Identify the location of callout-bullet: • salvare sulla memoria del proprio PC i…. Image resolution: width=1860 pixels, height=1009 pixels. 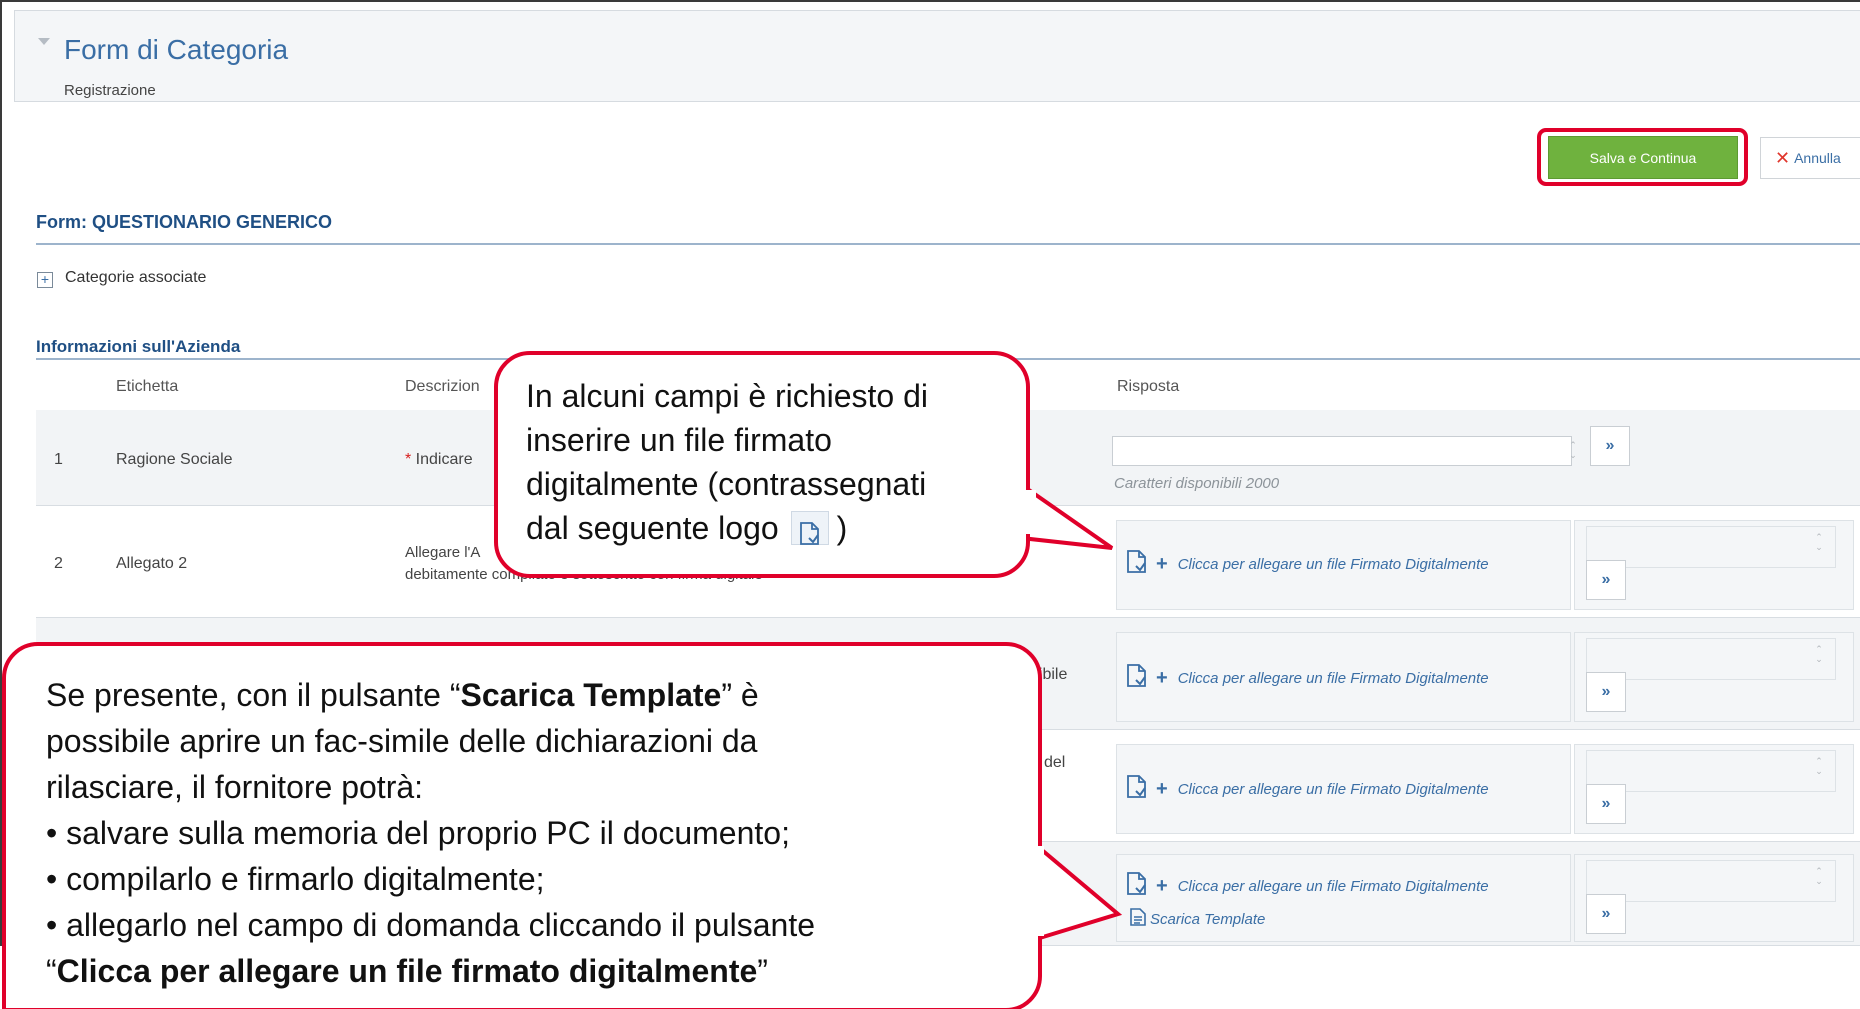
(418, 833).